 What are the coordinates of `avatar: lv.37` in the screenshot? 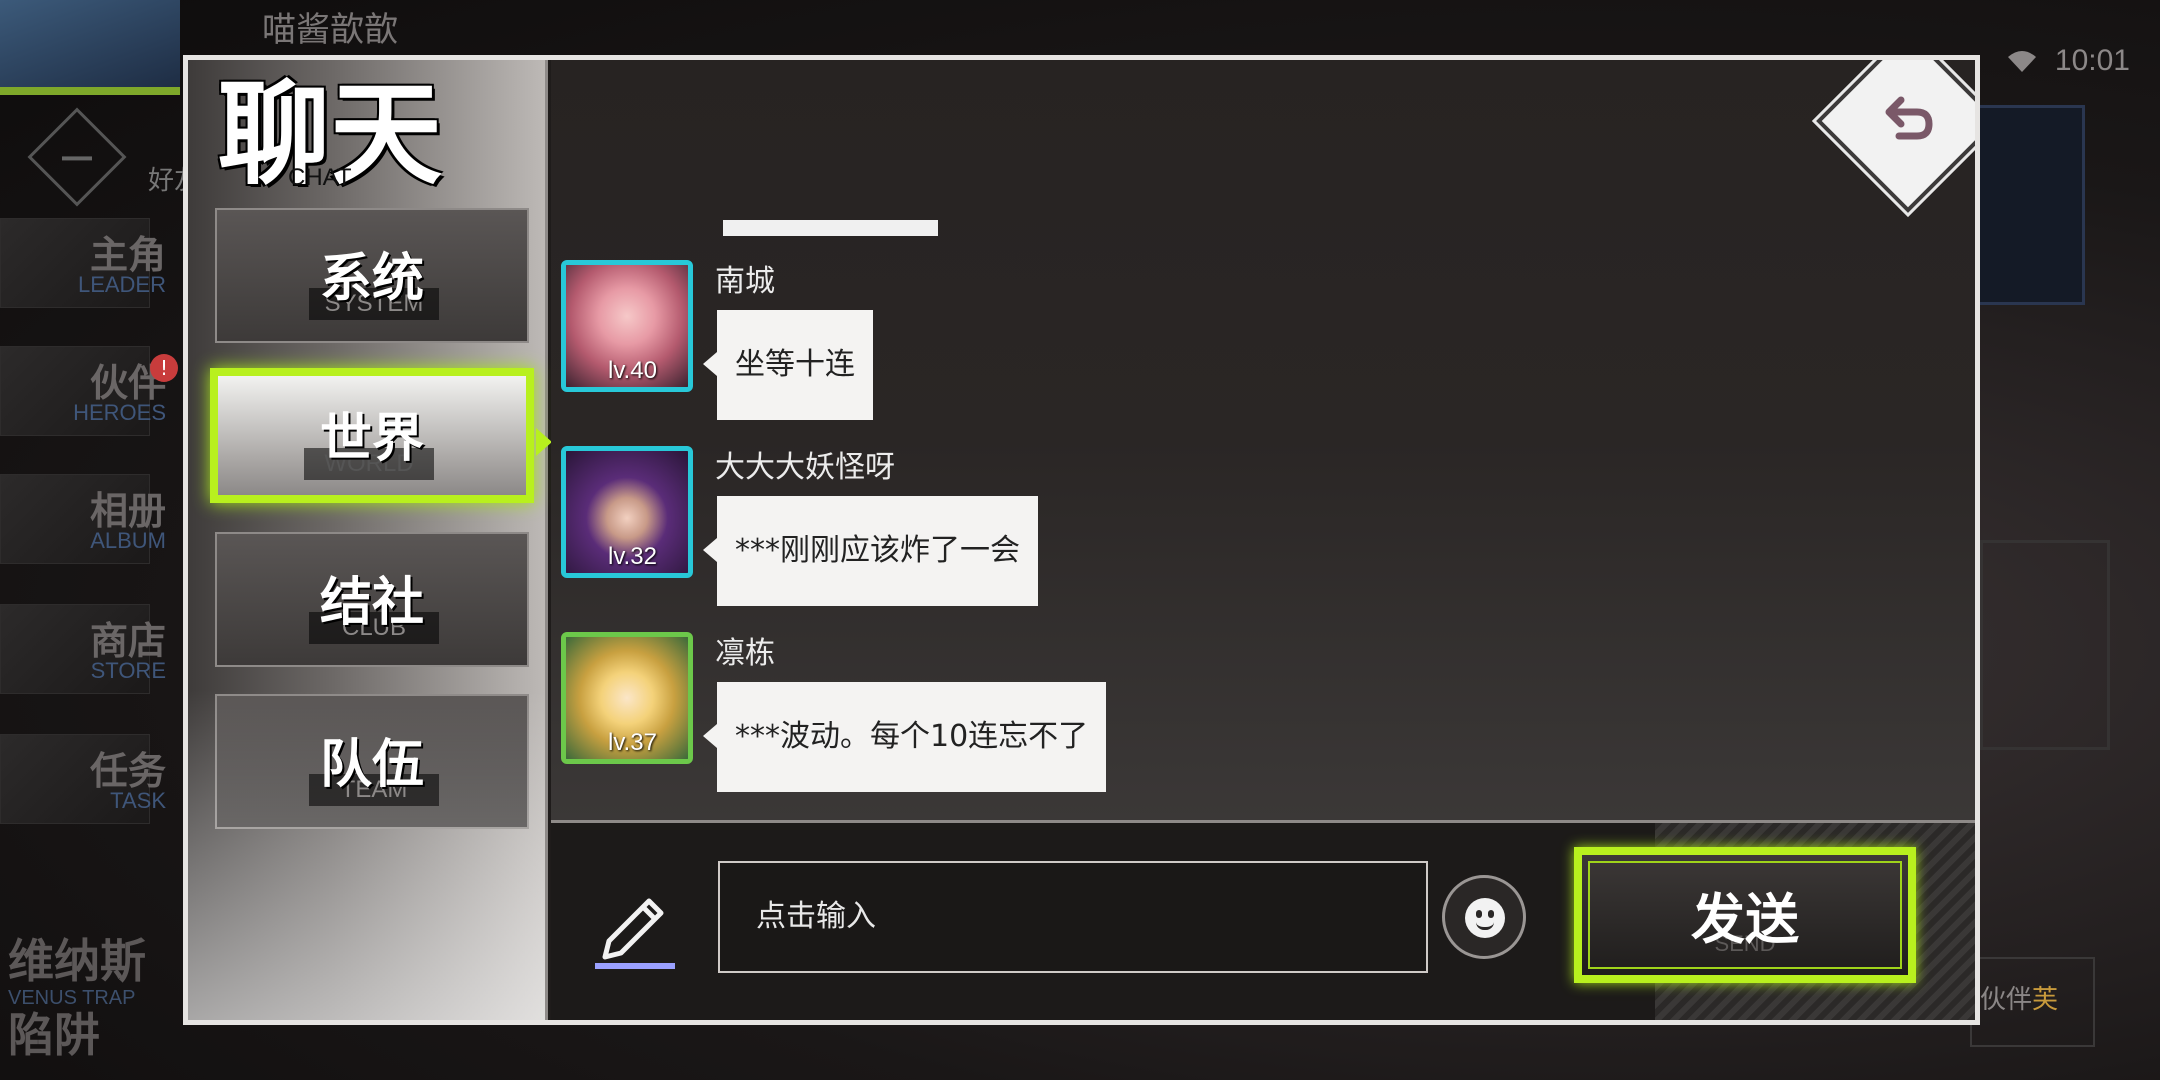 It's located at (627, 698).